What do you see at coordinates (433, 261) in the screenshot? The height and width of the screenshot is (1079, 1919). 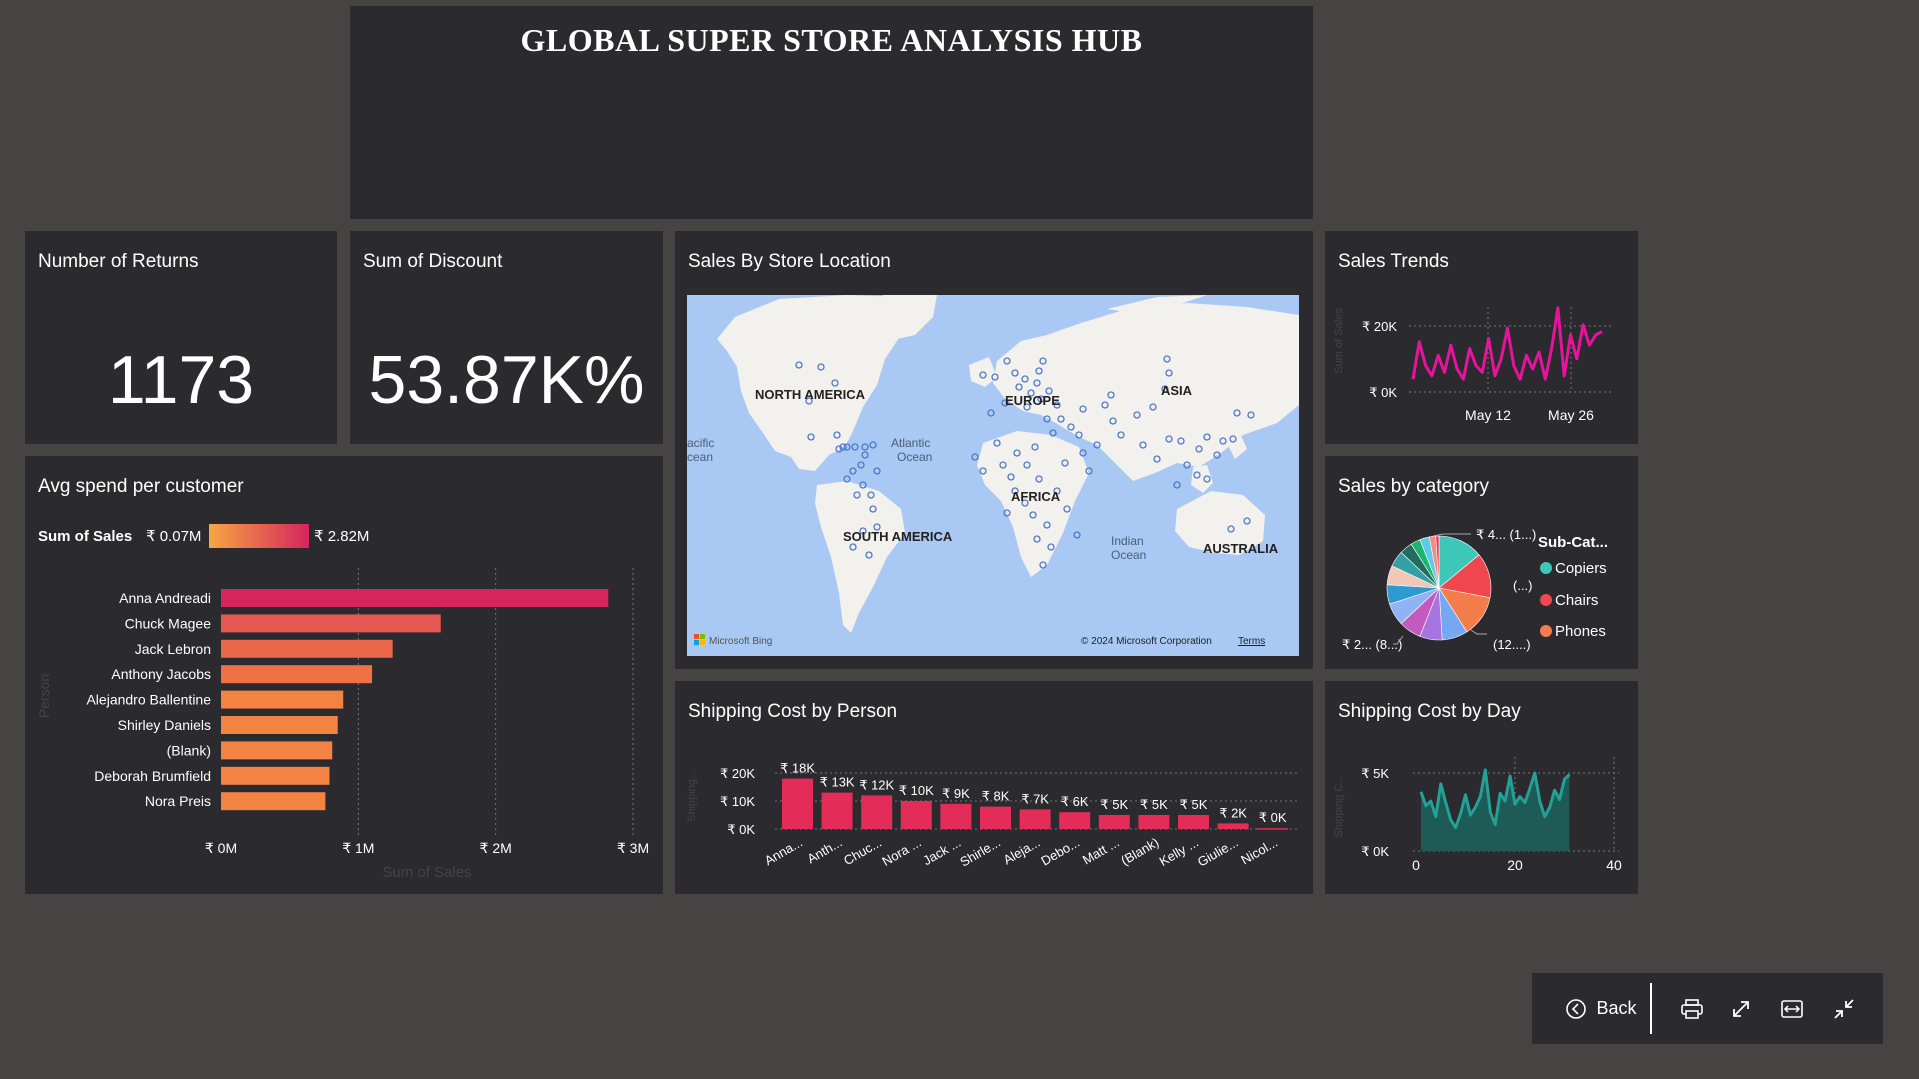 I see `discount-card-title: Sum of Discount` at bounding box center [433, 261].